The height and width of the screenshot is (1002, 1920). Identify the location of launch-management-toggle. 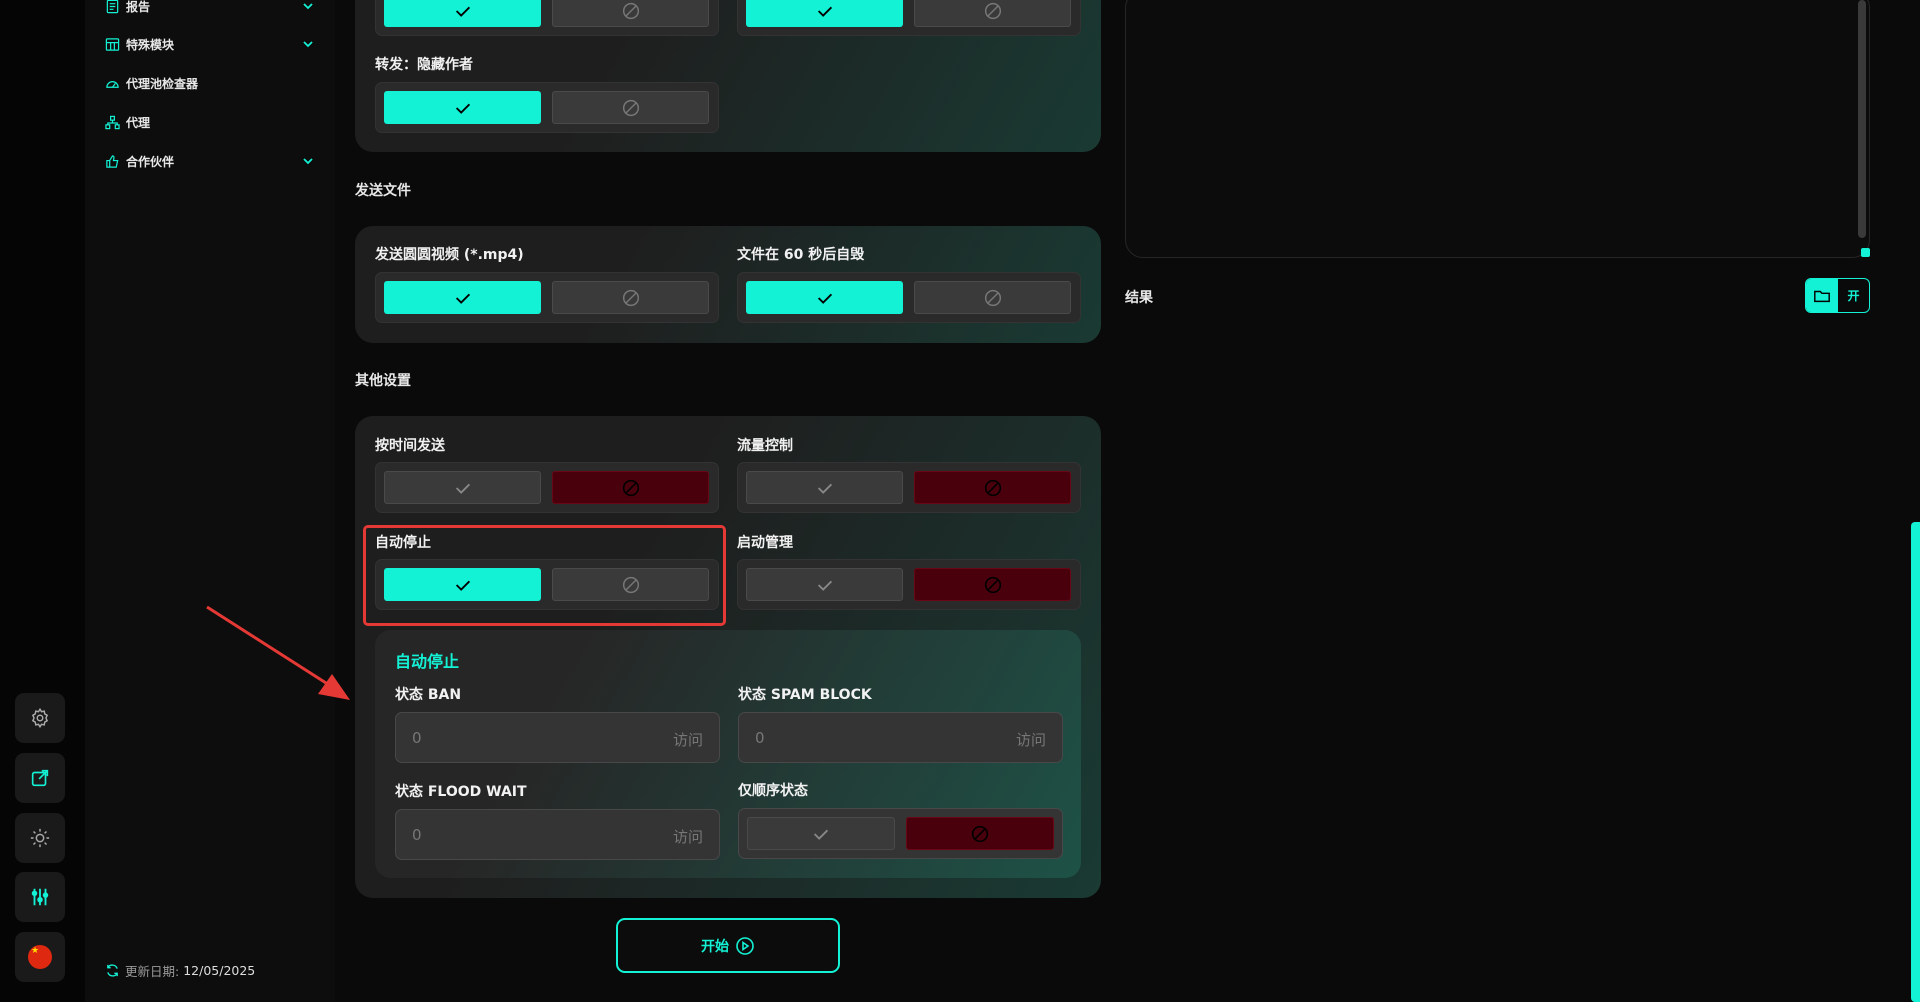
(909, 584).